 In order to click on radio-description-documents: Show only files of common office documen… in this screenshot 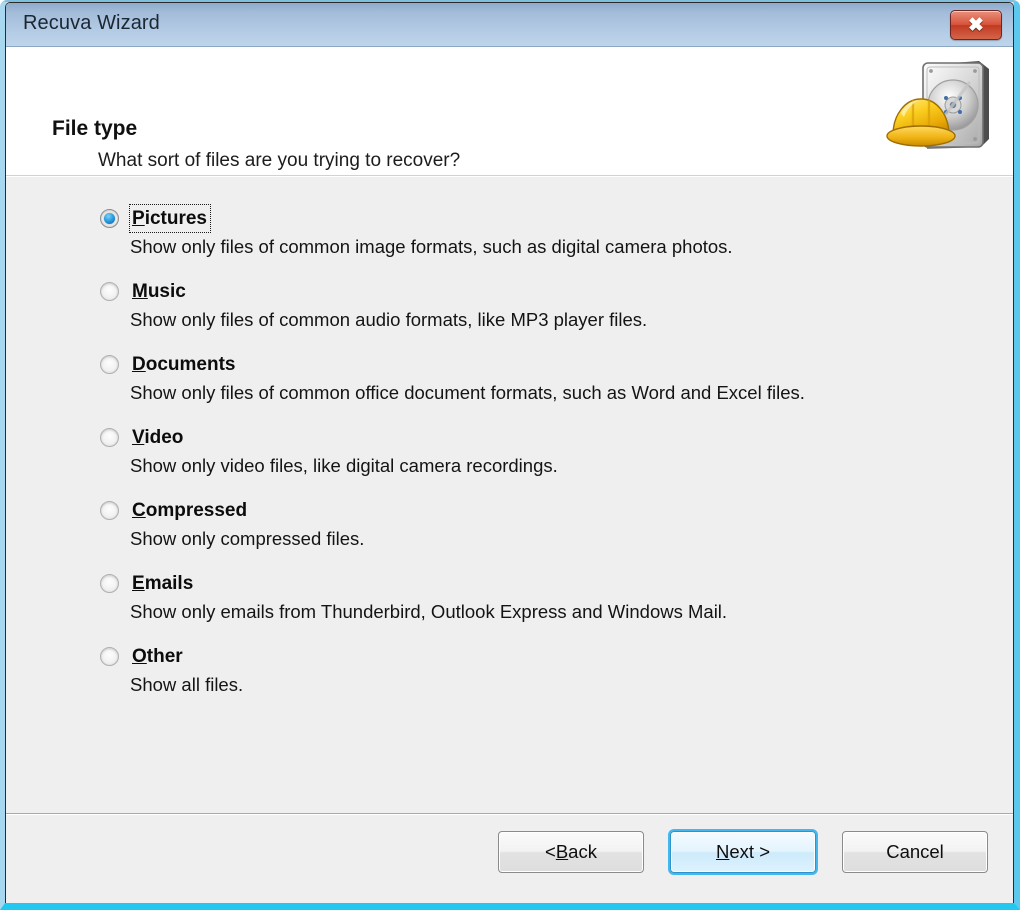, I will do `click(467, 392)`.